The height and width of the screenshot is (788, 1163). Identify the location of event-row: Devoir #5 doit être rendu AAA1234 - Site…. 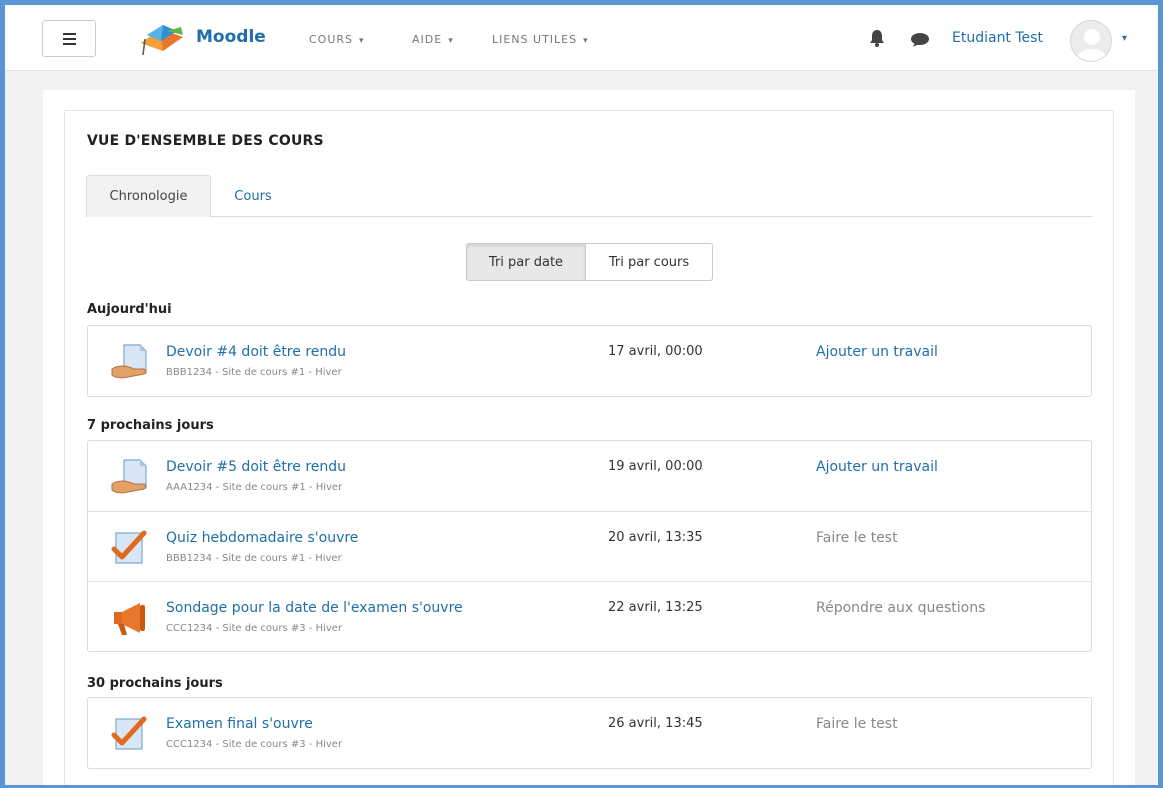
(589, 476).